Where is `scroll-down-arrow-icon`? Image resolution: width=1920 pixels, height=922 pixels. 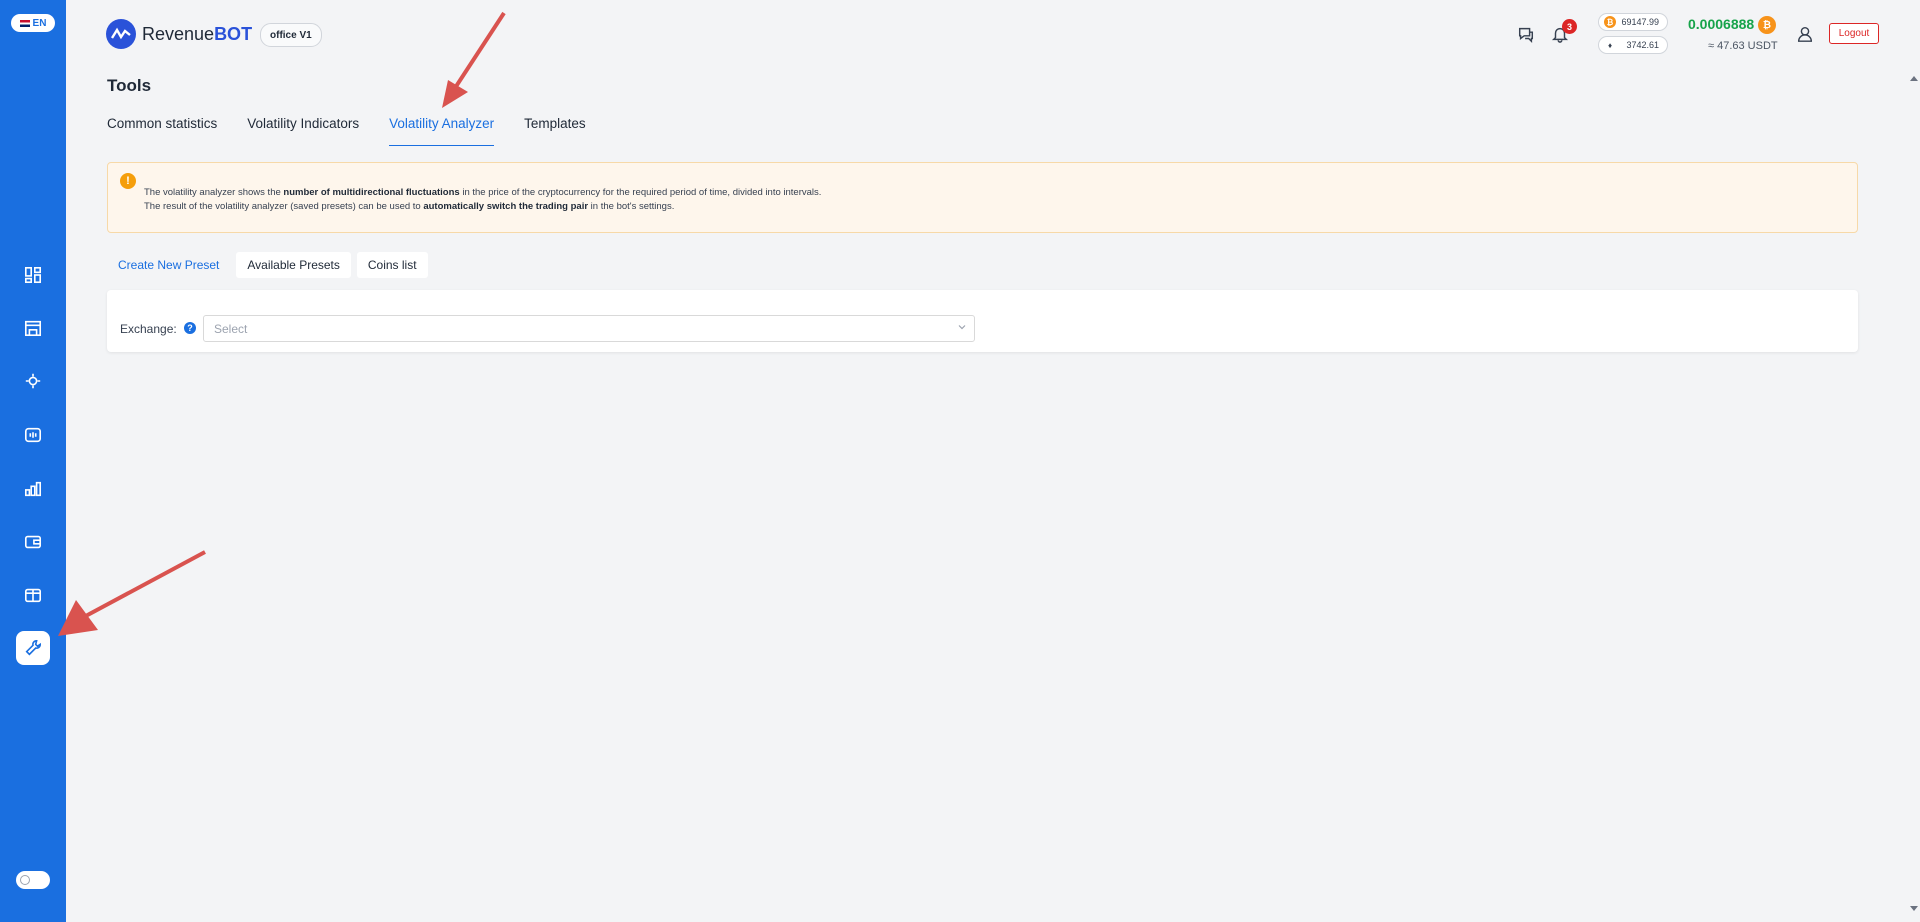
scroll-down-arrow-icon is located at coordinates (1914, 908).